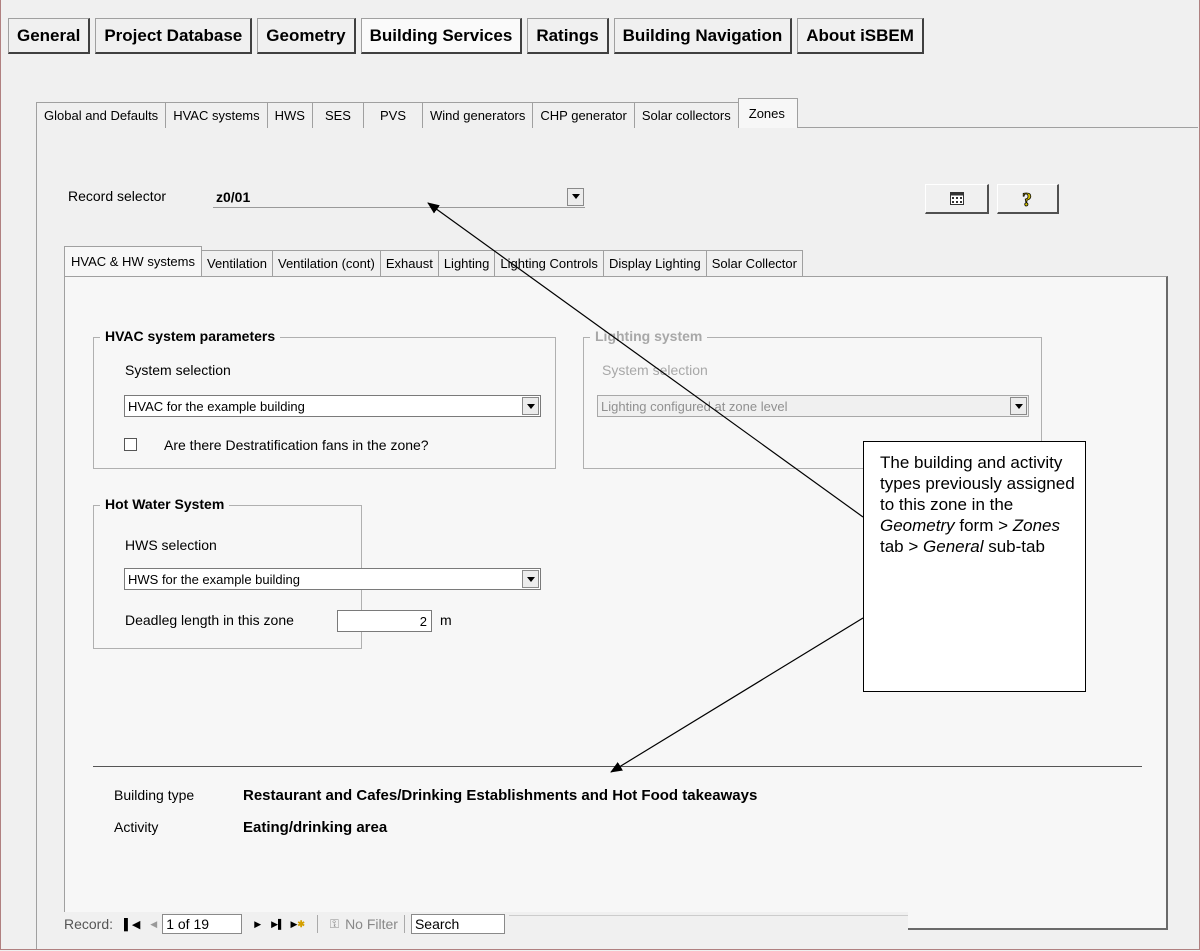 This screenshot has width=1200, height=951. What do you see at coordinates (371, 924) in the screenshot?
I see `filter-status: No Filter` at bounding box center [371, 924].